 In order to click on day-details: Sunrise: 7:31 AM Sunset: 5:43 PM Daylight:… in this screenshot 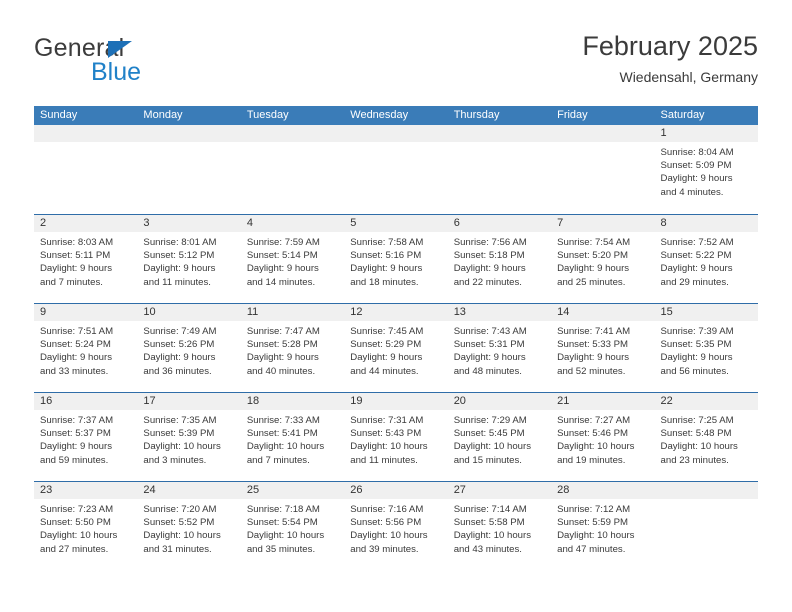, I will do `click(395, 438)`.